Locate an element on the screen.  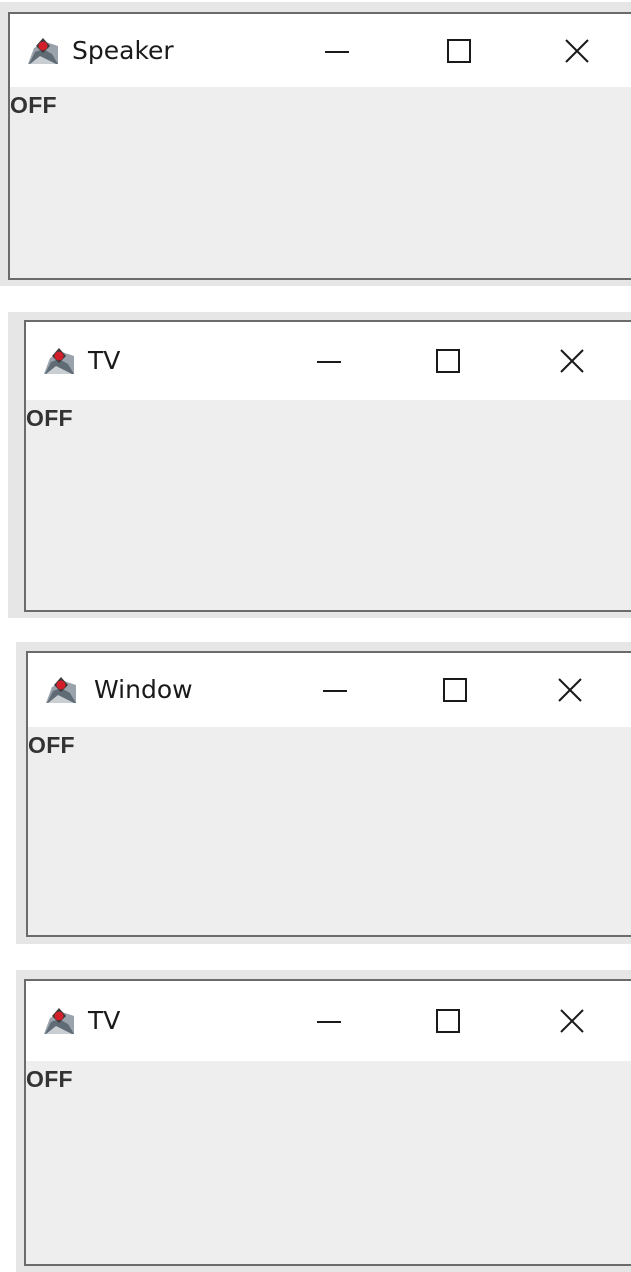
title-bar: Speaker is located at coordinates (320, 50).